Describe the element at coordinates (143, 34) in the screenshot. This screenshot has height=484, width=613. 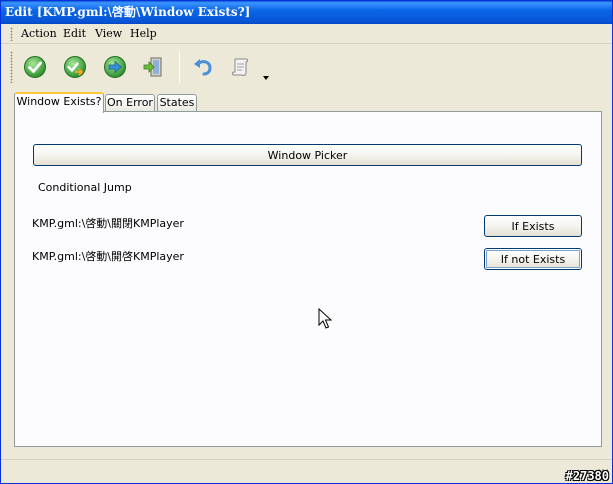
I see `menu-help: Help` at that location.